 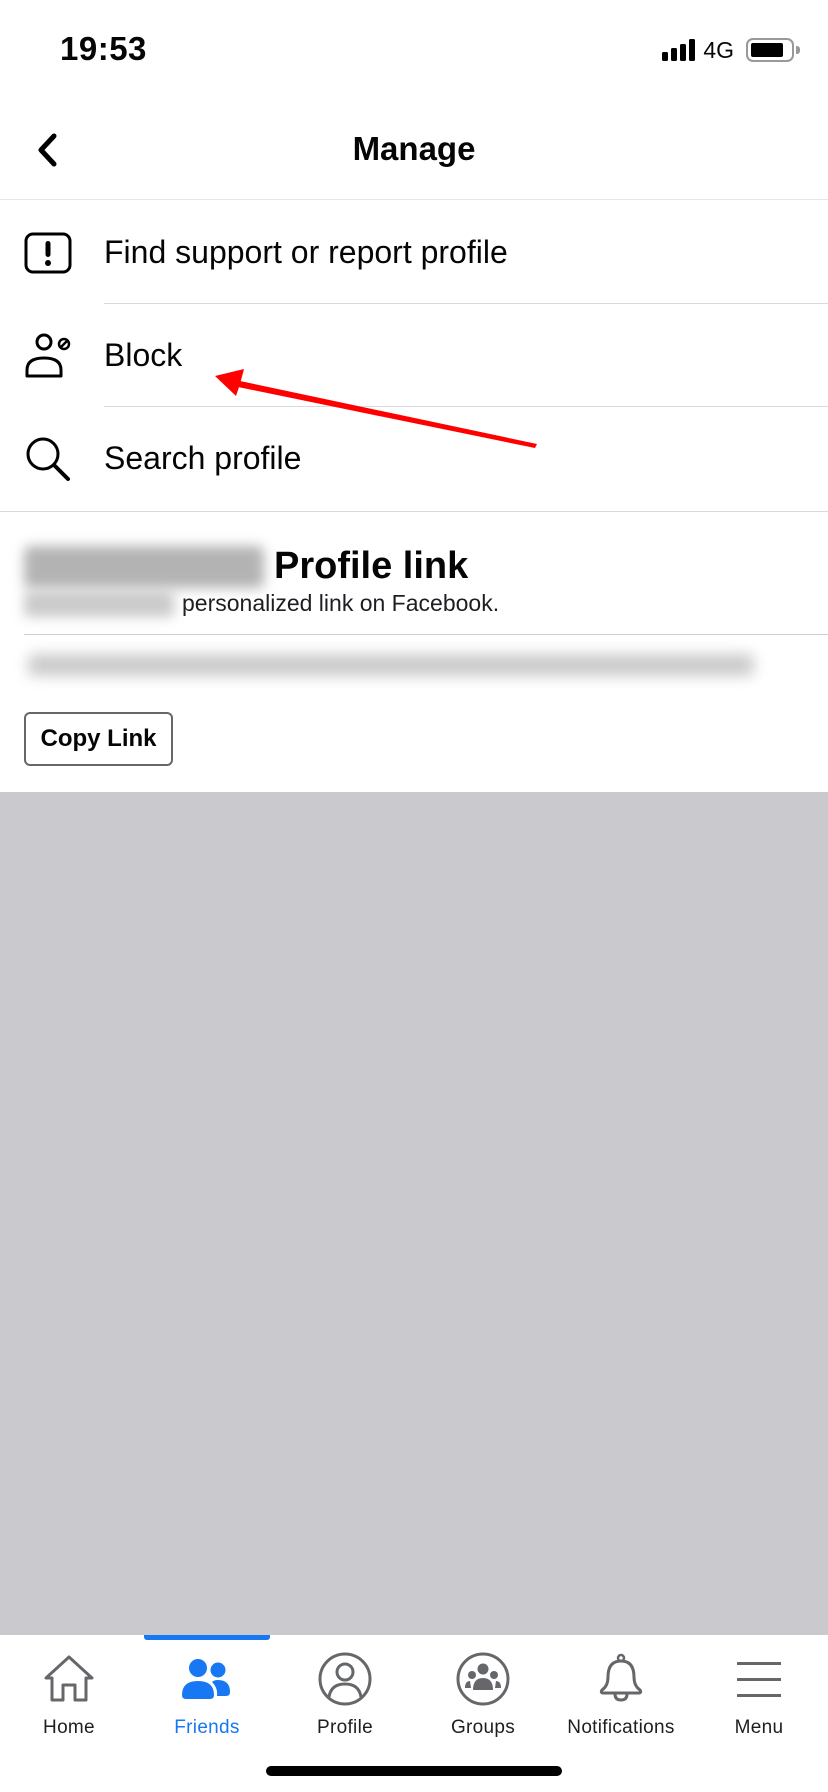 What do you see at coordinates (621, 1727) in the screenshot?
I see `tab-label: Notifications` at bounding box center [621, 1727].